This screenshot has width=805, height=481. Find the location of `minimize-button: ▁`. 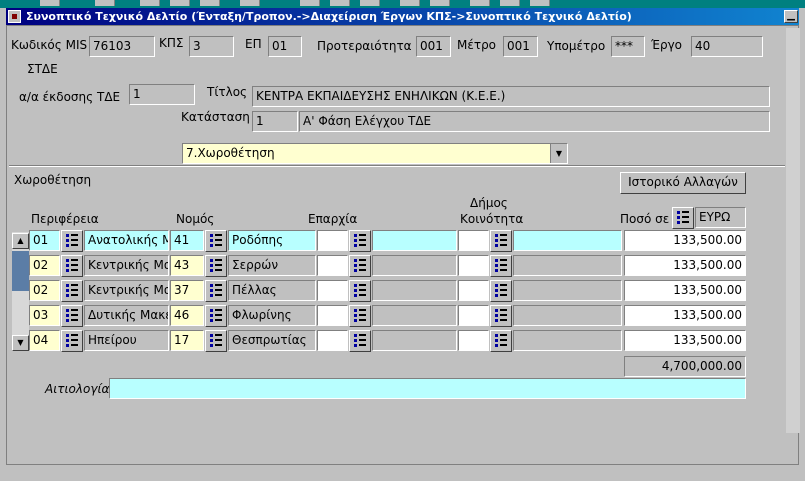

minimize-button: ▁ is located at coordinates (791, 16).